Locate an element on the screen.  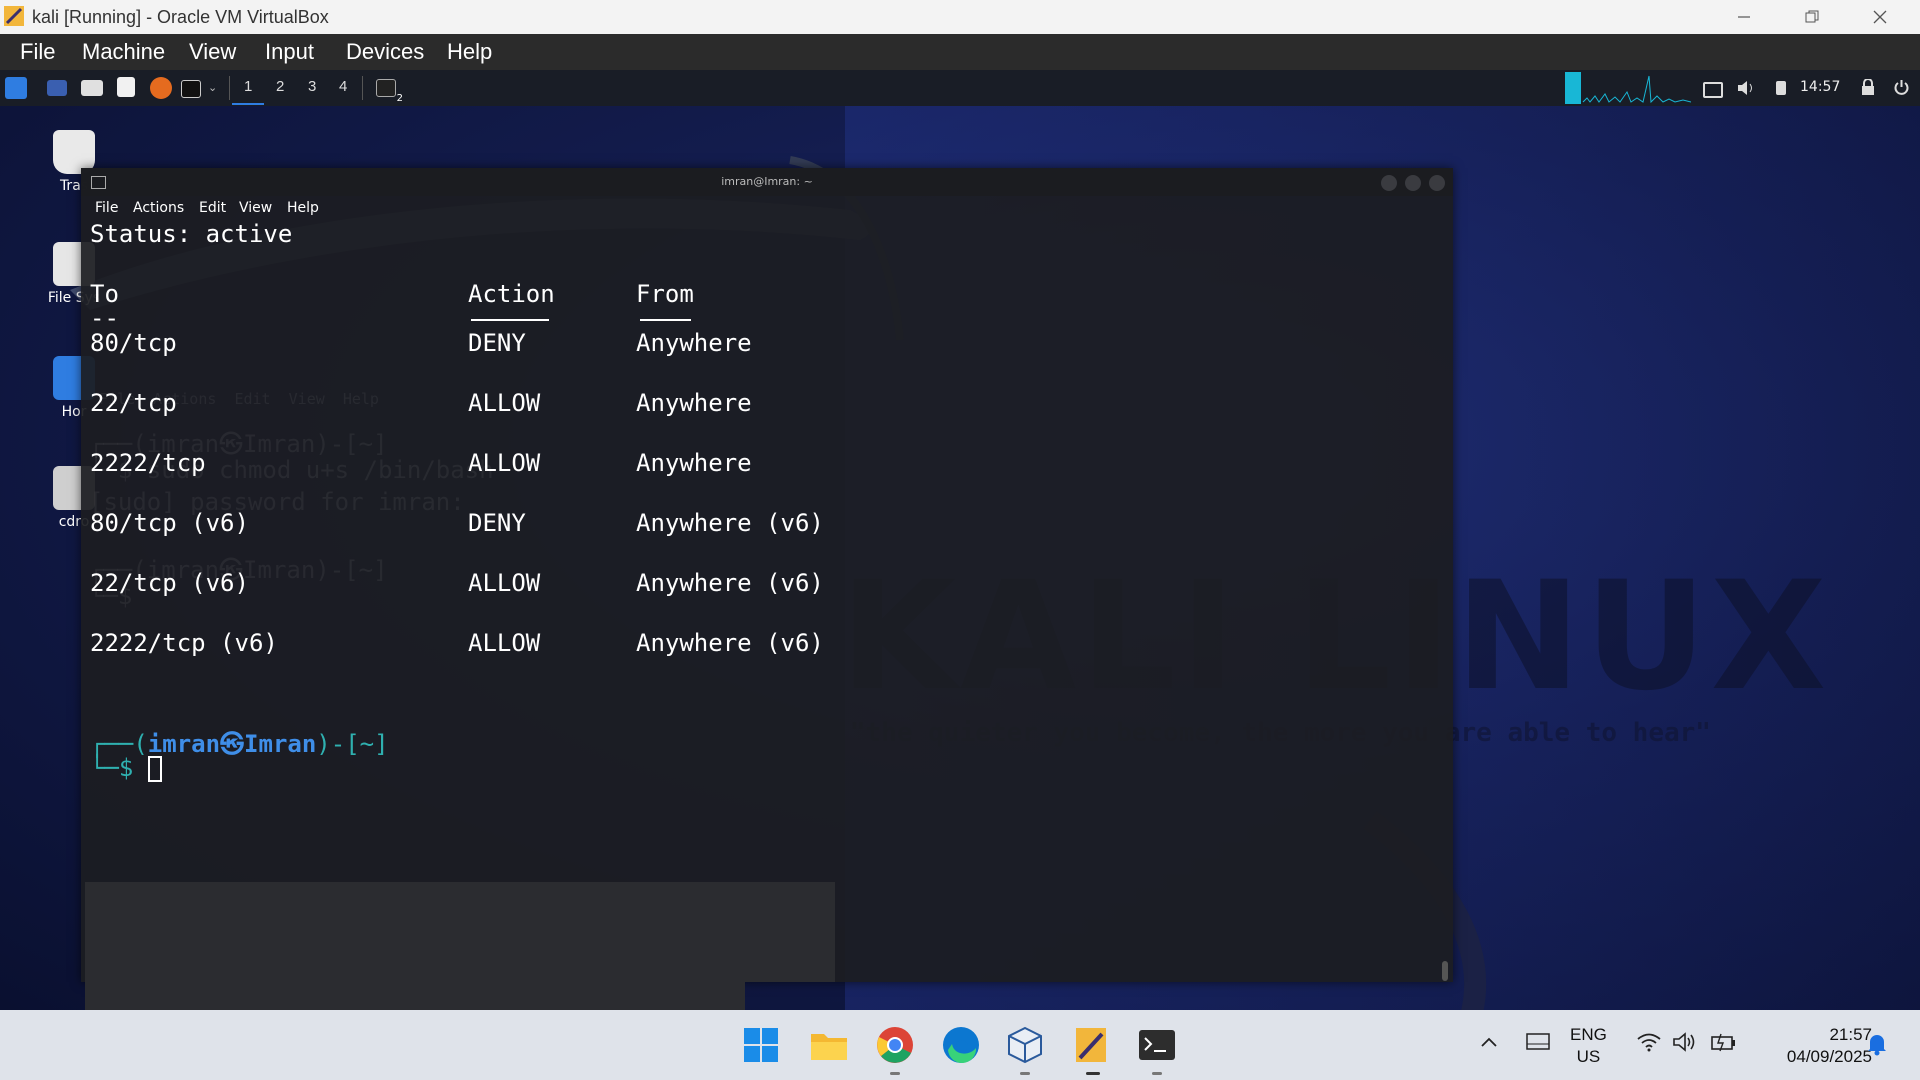
terminal-close-button is located at coordinates (1437, 183).